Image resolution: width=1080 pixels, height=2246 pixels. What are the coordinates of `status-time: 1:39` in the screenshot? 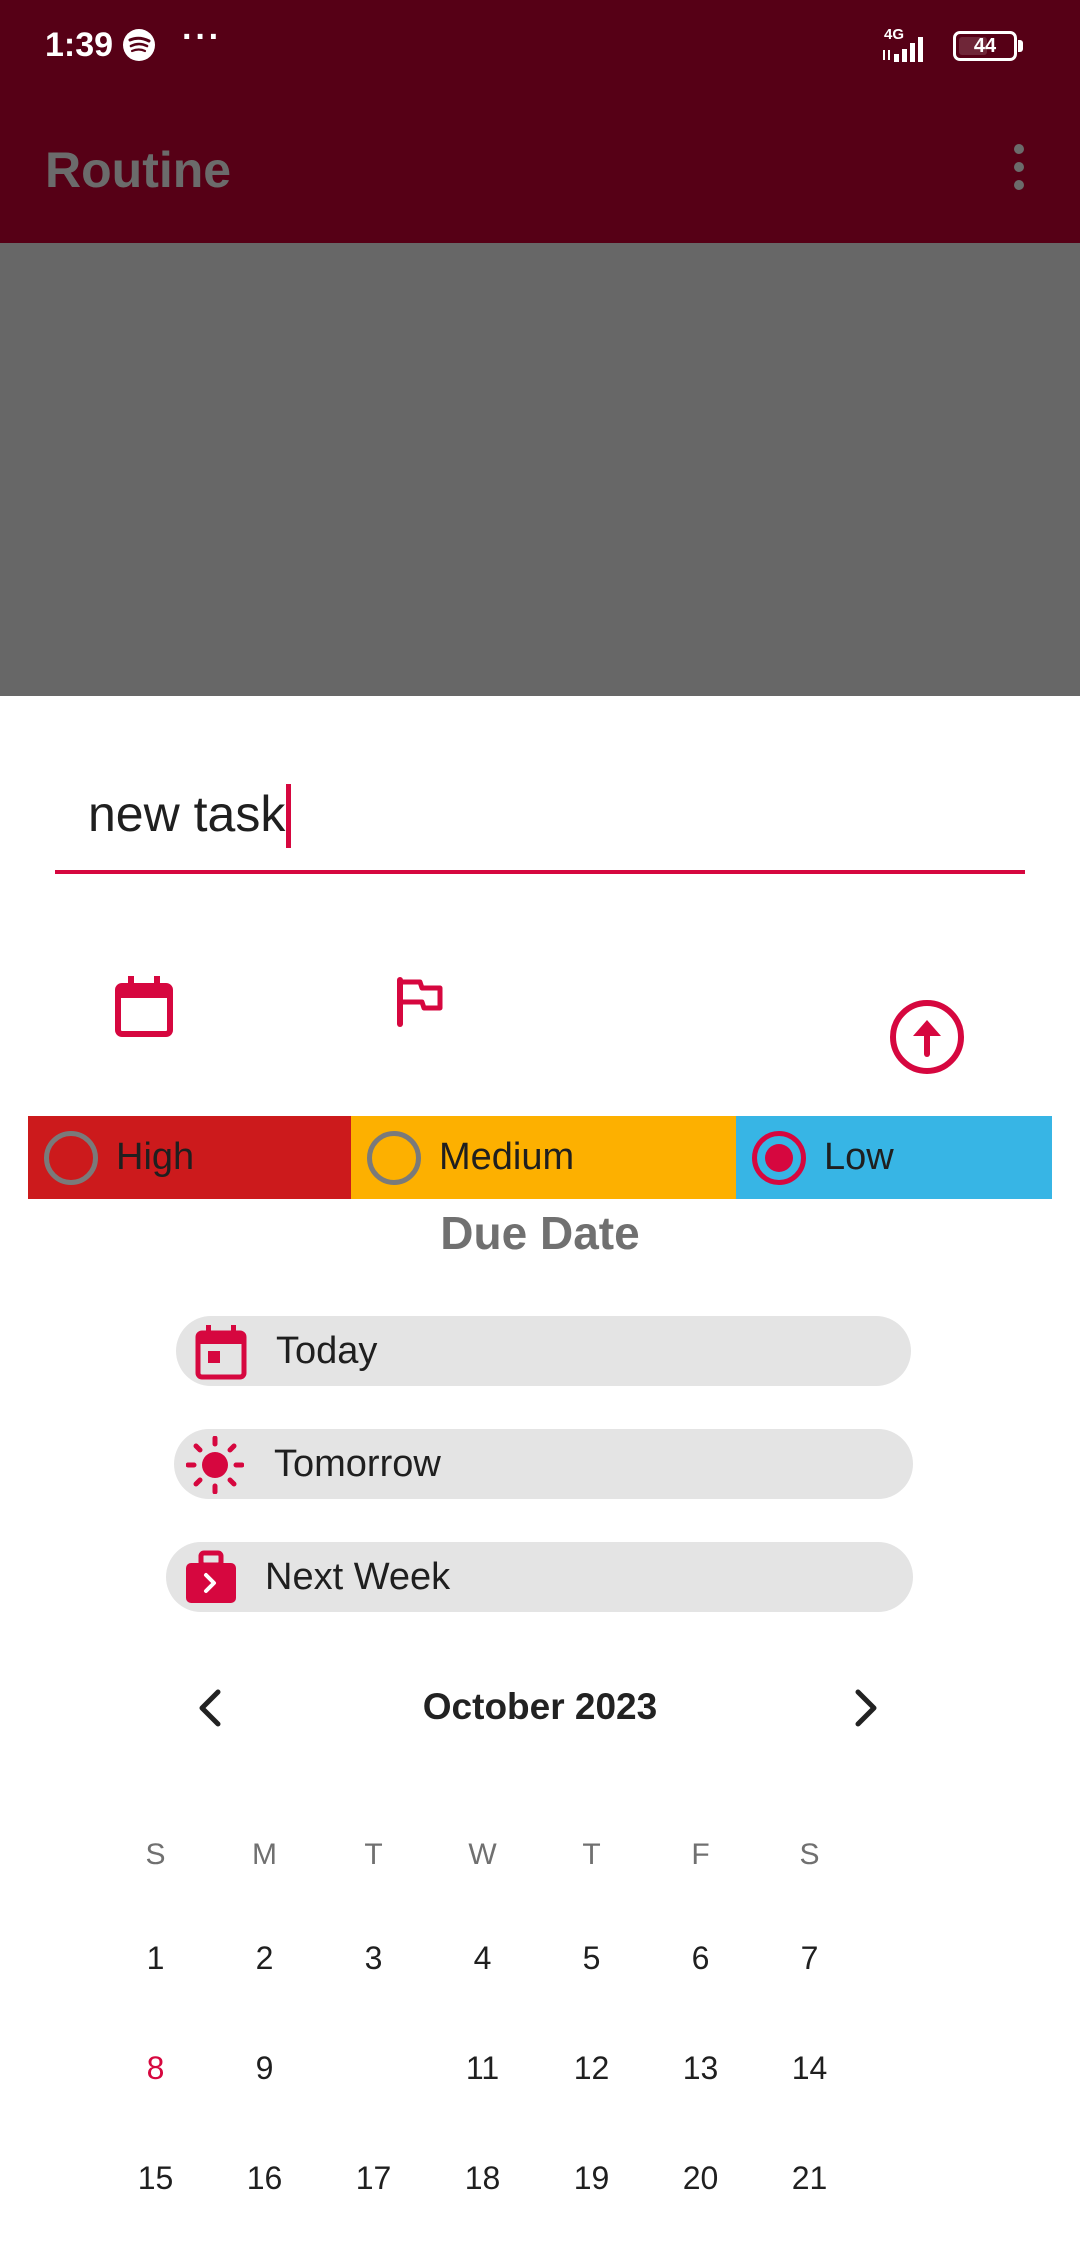 It's located at (79, 45).